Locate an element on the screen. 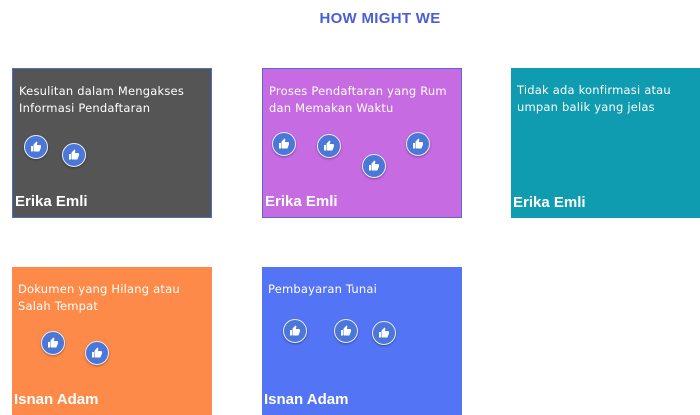 The height and width of the screenshot is (415, 700). card-text: Dokumen yang Hilang atau Salah Tempat is located at coordinates (99, 297).